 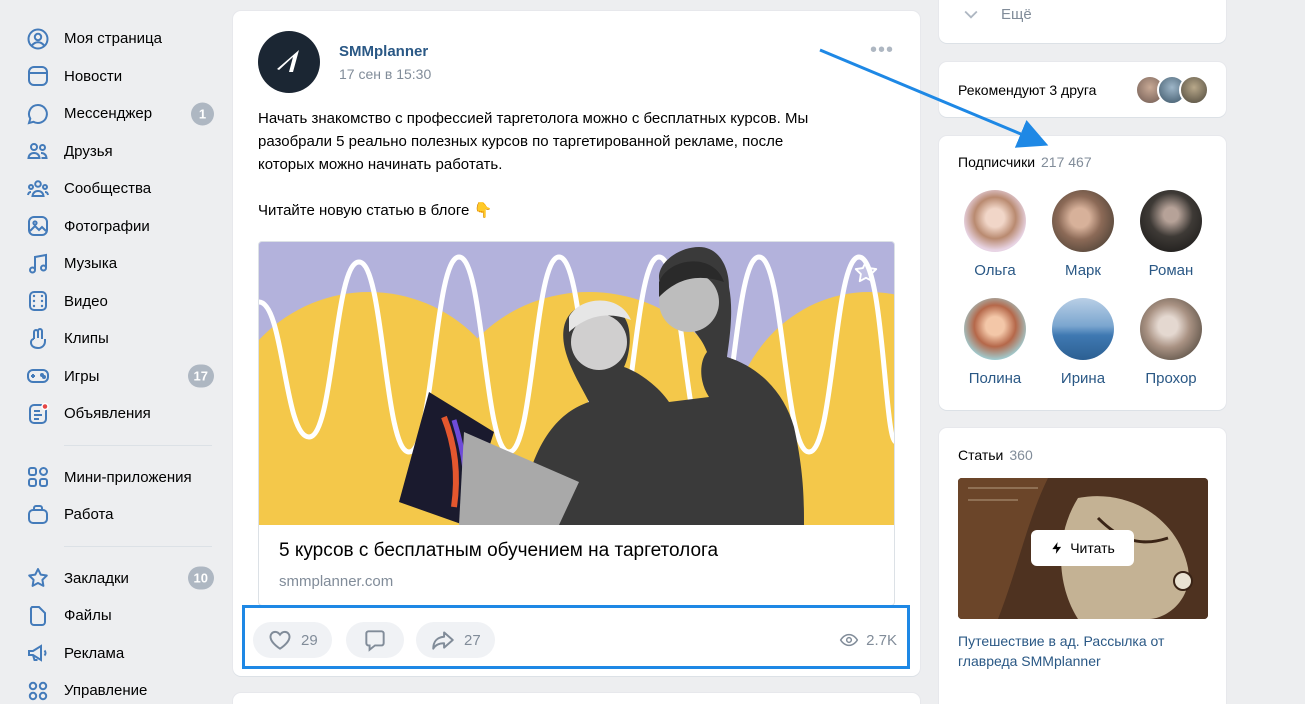 I want to click on subscriber-item: Роман, so click(x=1171, y=234).